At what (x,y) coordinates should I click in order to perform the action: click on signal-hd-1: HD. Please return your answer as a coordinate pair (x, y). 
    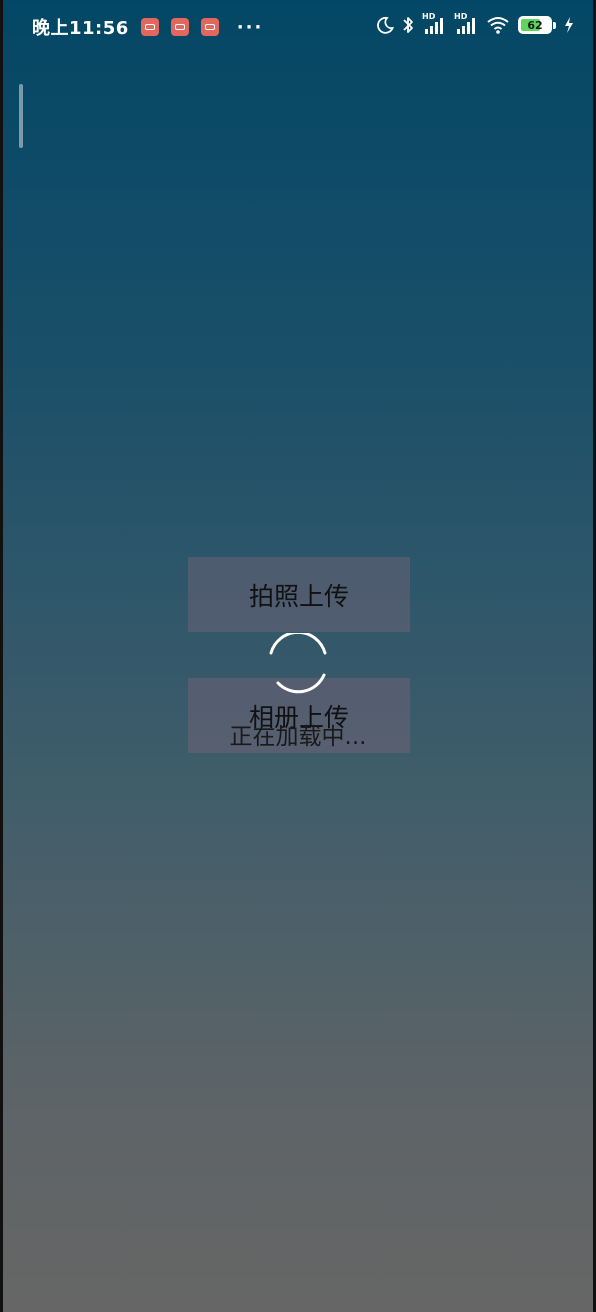
    Looking at the image, I should click on (434, 23).